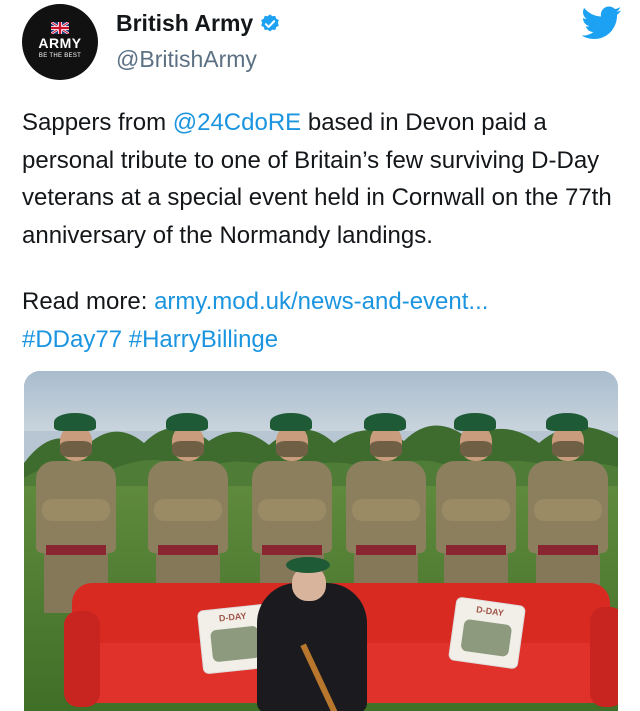 This screenshot has height=711, width=640. I want to click on union-flag-icon, so click(60, 28).